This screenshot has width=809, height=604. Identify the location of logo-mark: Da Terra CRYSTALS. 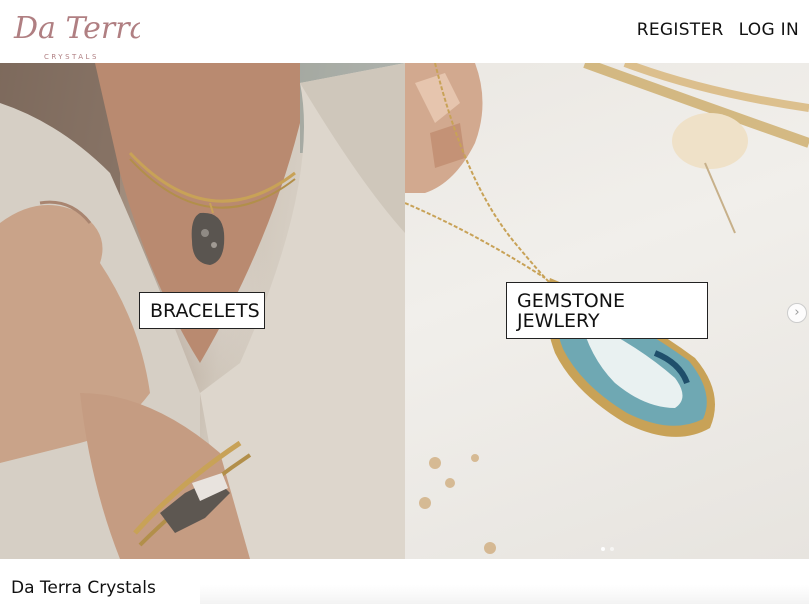
(76, 36).